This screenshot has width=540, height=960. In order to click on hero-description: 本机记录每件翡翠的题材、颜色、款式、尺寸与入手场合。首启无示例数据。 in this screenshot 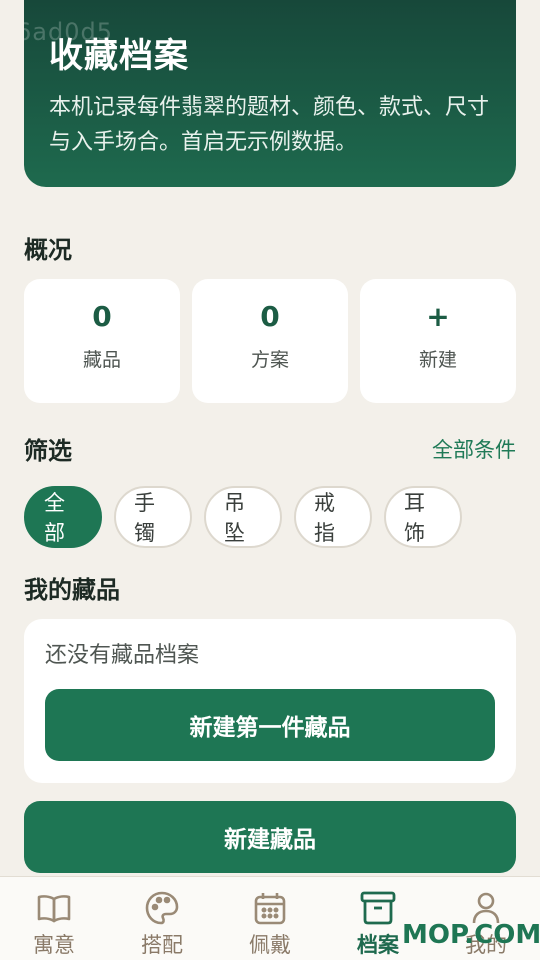, I will do `click(269, 125)`.